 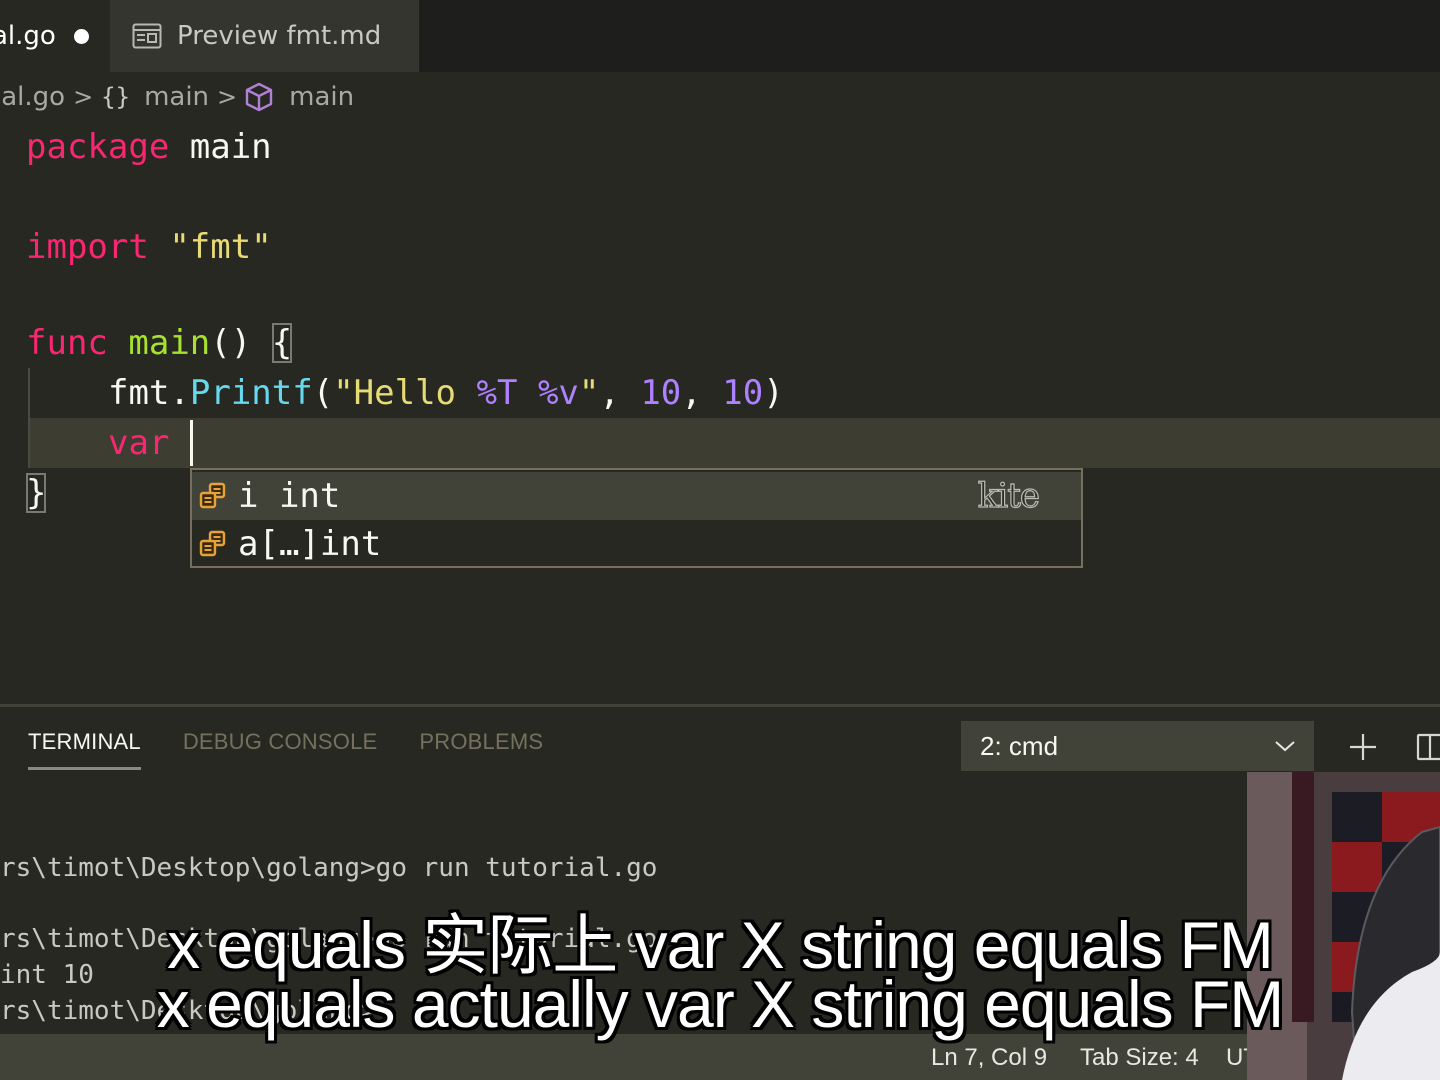 I want to click on autocomplete-widget: i int kite a[…]int, so click(x=636, y=518).